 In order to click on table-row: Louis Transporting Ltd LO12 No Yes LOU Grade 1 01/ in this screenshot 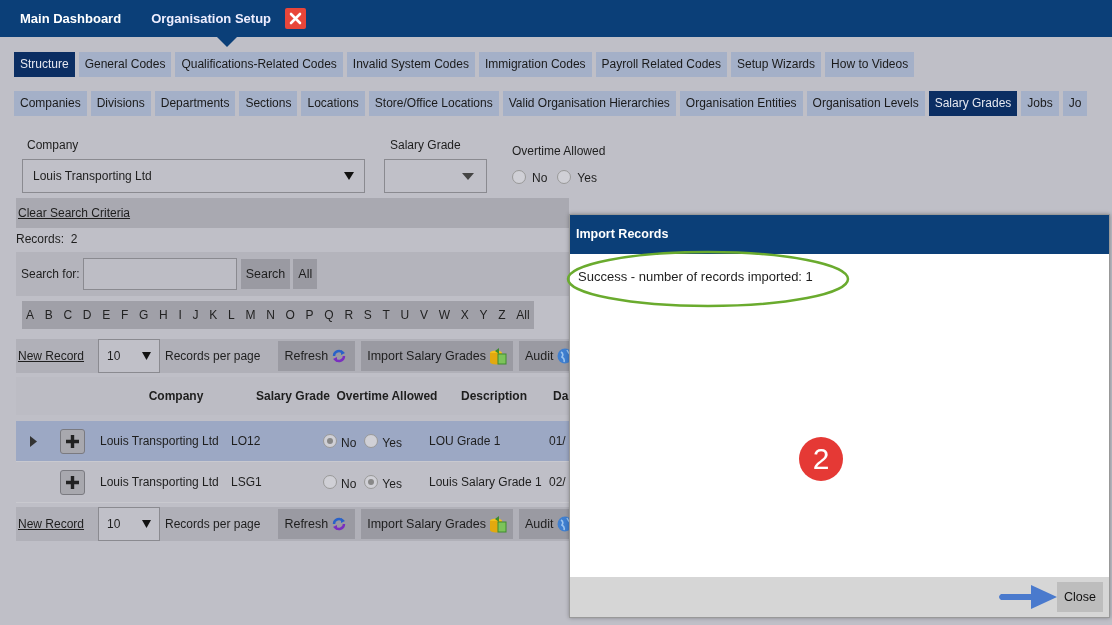, I will do `click(292, 441)`.